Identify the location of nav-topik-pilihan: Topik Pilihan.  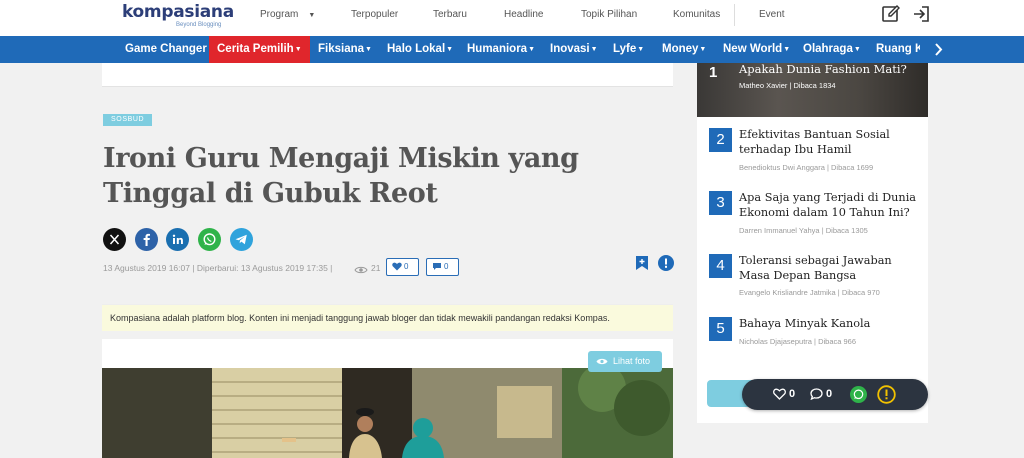
(609, 14).